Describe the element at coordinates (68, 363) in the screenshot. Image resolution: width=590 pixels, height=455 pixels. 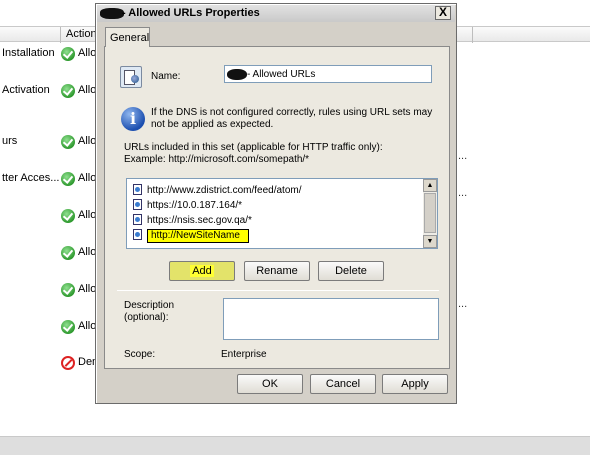
I see `deny-icon` at that location.